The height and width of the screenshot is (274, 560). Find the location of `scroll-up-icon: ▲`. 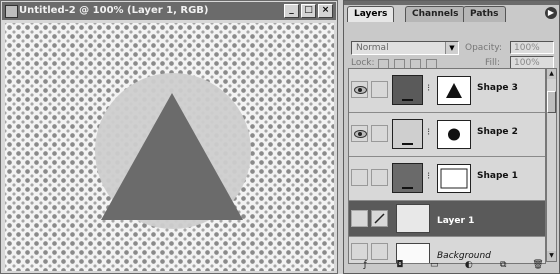

scroll-up-icon: ▲ is located at coordinates (551, 74).